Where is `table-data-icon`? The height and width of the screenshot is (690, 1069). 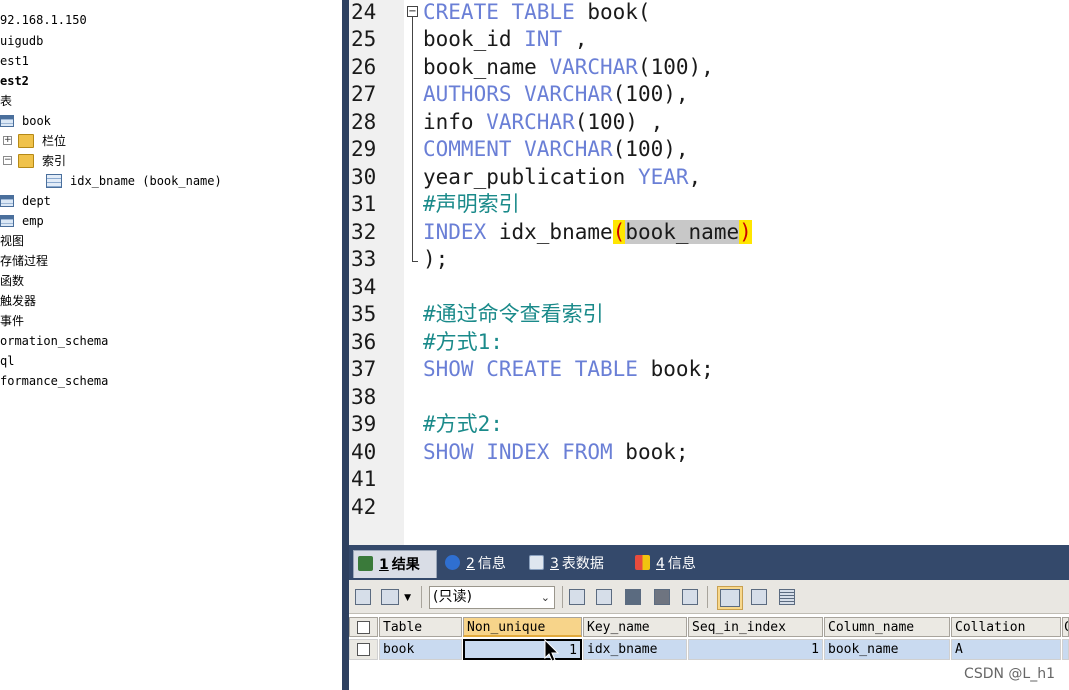
table-data-icon is located at coordinates (536, 562).